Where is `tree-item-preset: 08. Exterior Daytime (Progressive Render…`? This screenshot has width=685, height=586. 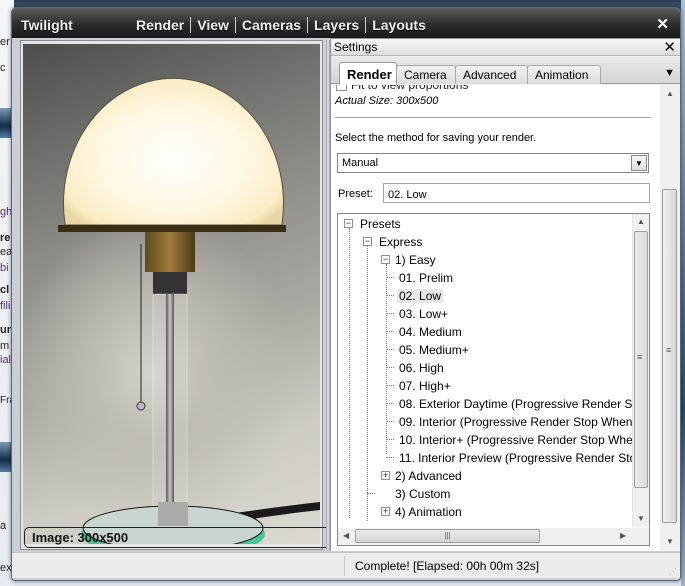 tree-item-preset: 08. Exterior Daytime (Progressive Render… is located at coordinates (523, 404).